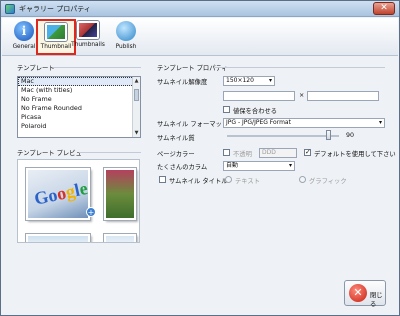 Image resolution: width=400 pixels, height=316 pixels. I want to click on transparent-checkbox, so click(226, 152).